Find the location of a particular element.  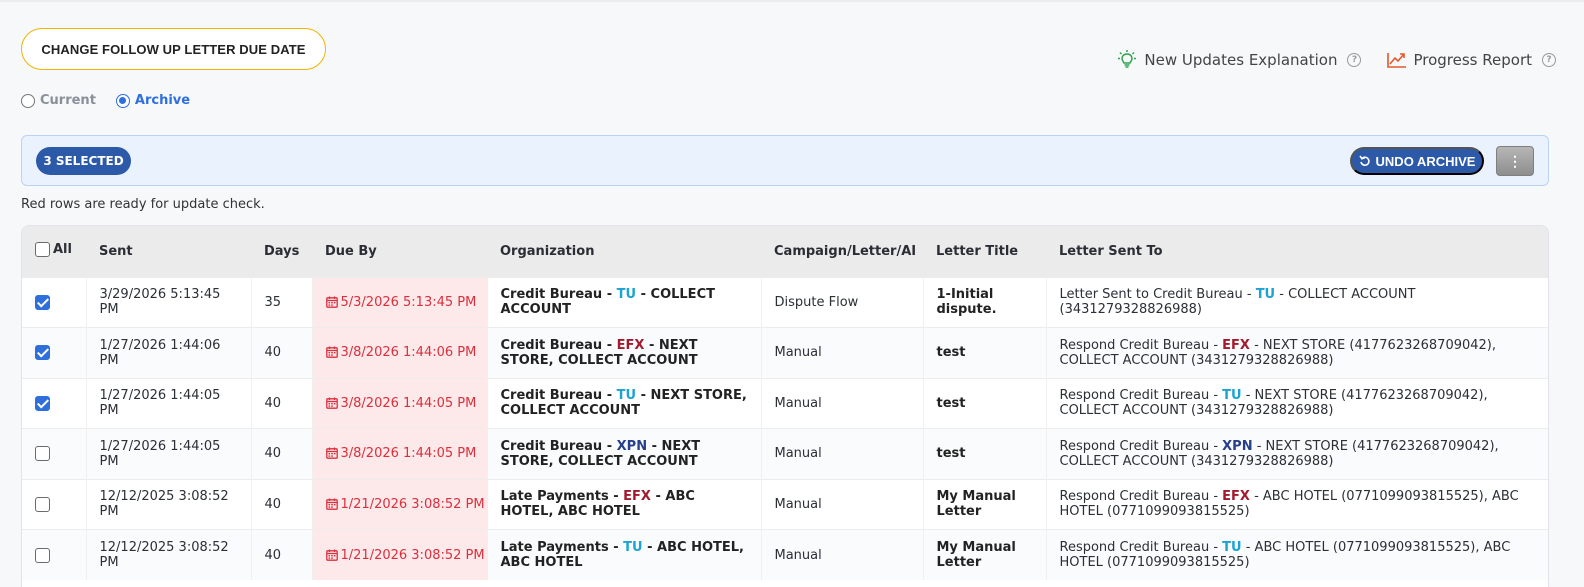

top-border is located at coordinates (792, 1).